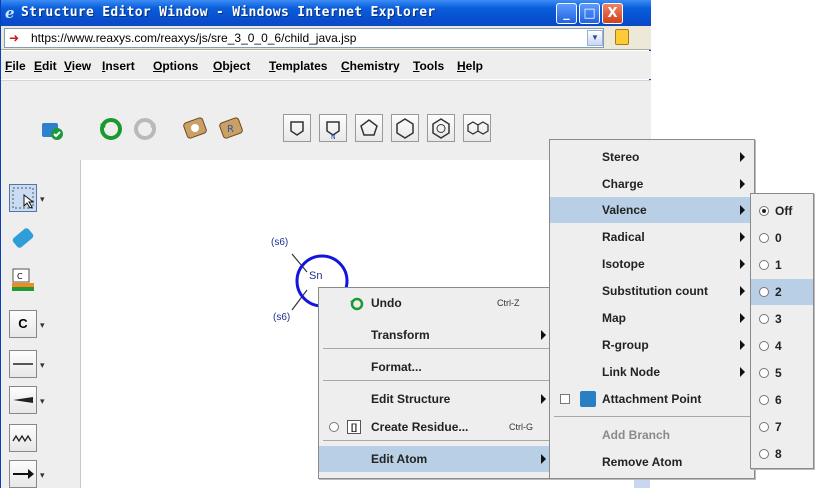 This screenshot has width=817, height=488. Describe the element at coordinates (354, 427) in the screenshot. I see `residue-bracket-icon: []` at that location.